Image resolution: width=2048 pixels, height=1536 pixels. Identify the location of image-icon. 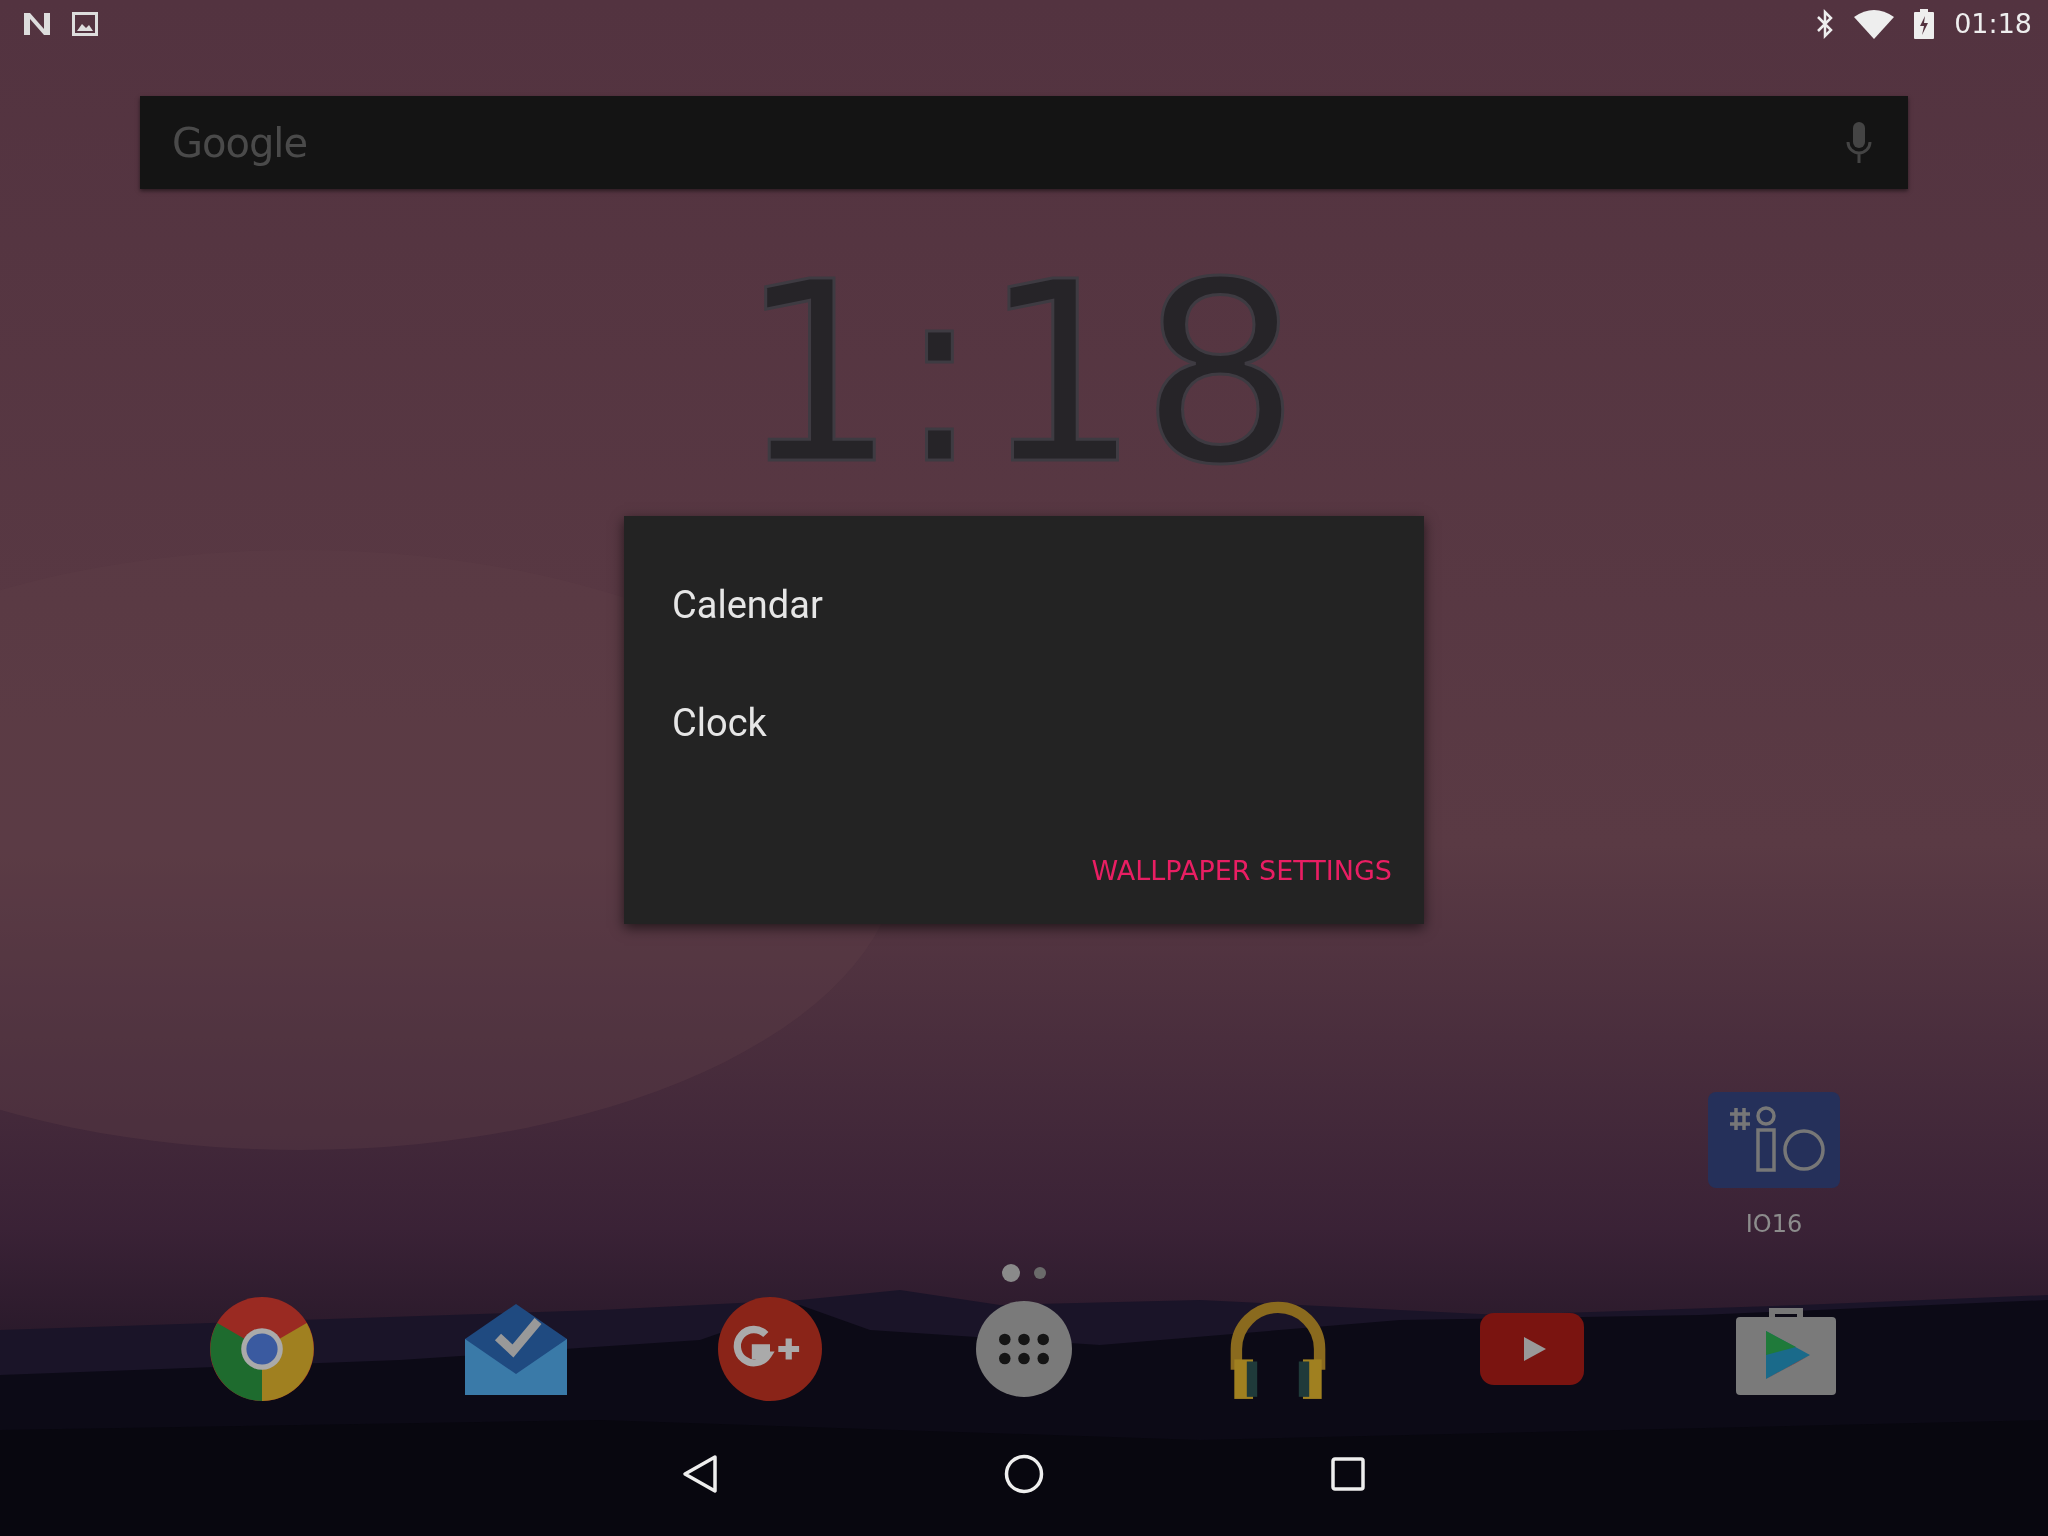
(85, 24).